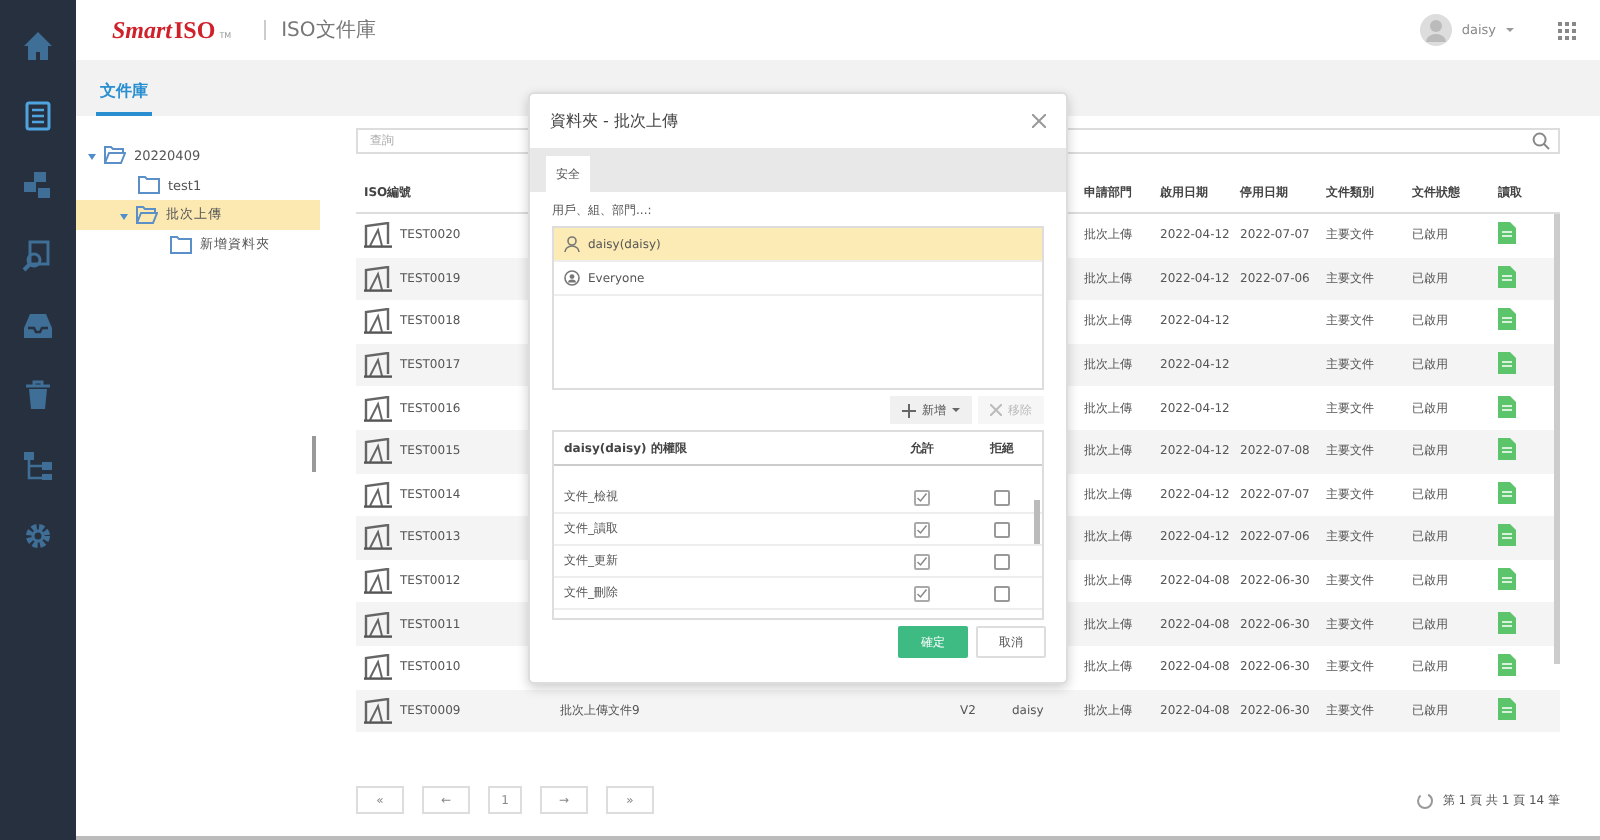 The height and width of the screenshot is (840, 1600). Describe the element at coordinates (38, 466) in the screenshot. I see `flow-icon` at that location.